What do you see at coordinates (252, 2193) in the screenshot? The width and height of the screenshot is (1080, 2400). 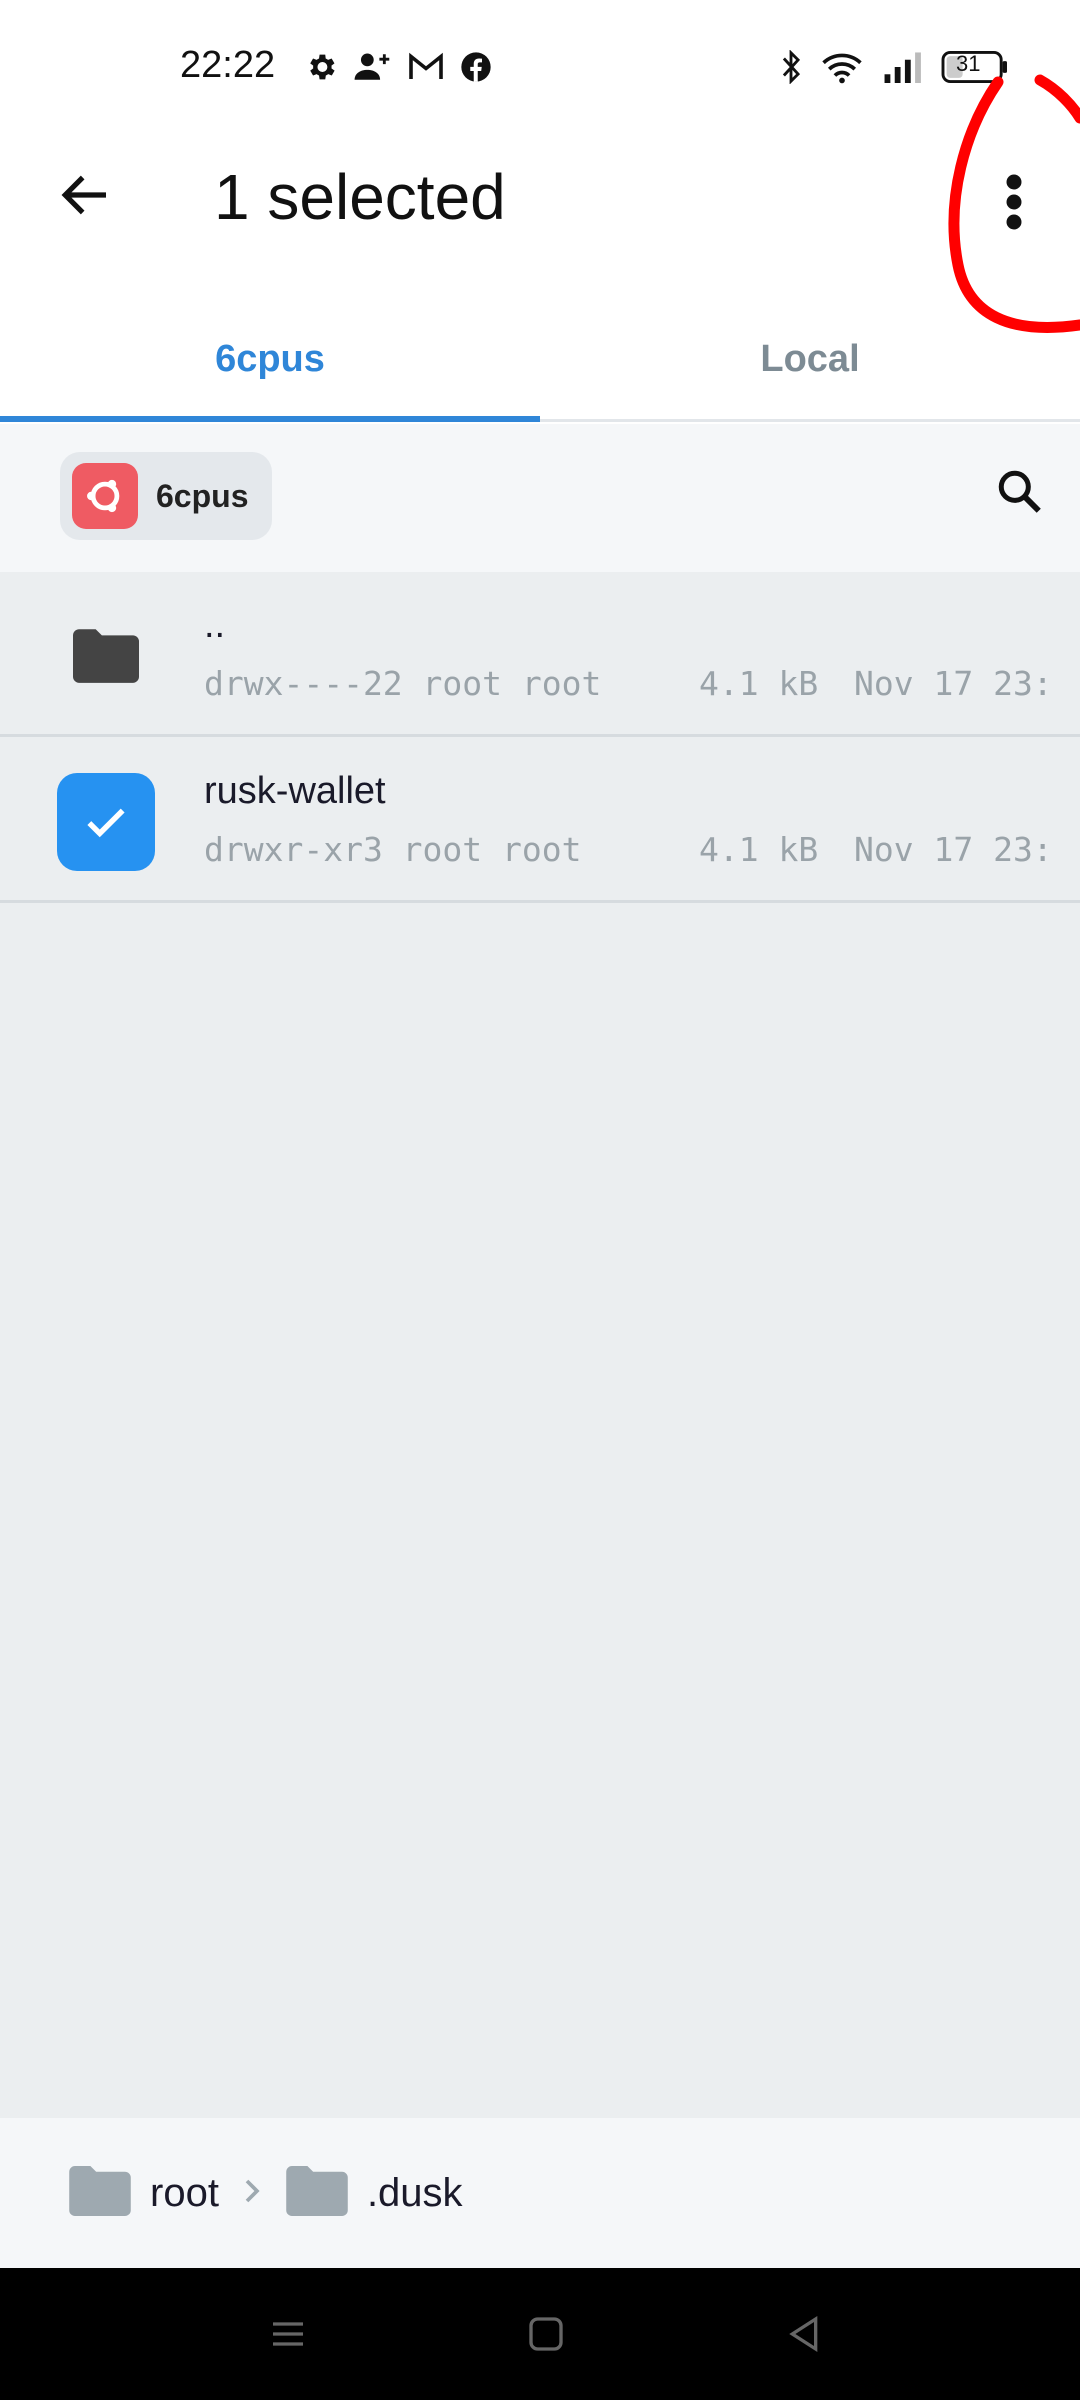 I see `chevron-right-icon` at bounding box center [252, 2193].